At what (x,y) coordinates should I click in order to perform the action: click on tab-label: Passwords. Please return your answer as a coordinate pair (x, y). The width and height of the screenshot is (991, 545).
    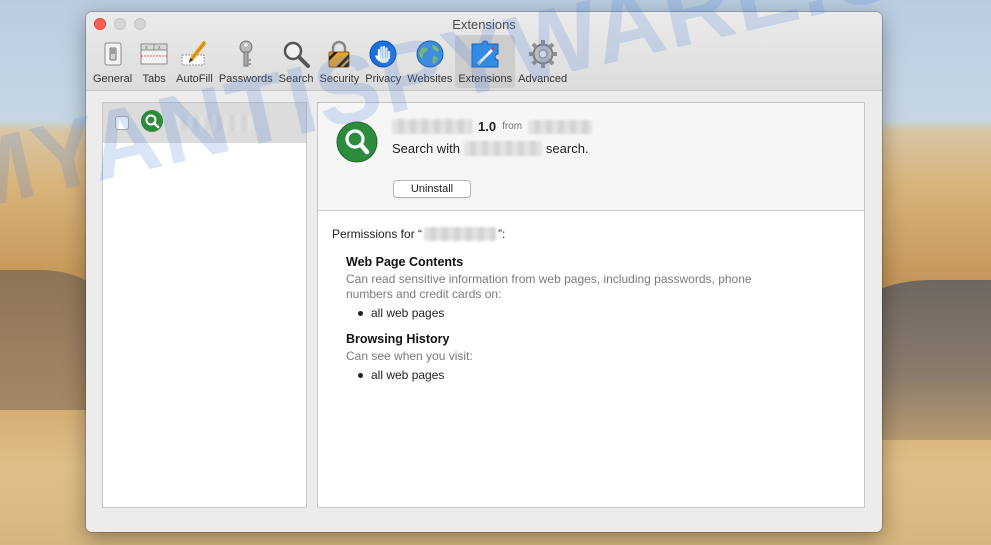
    Looking at the image, I should click on (245, 79).